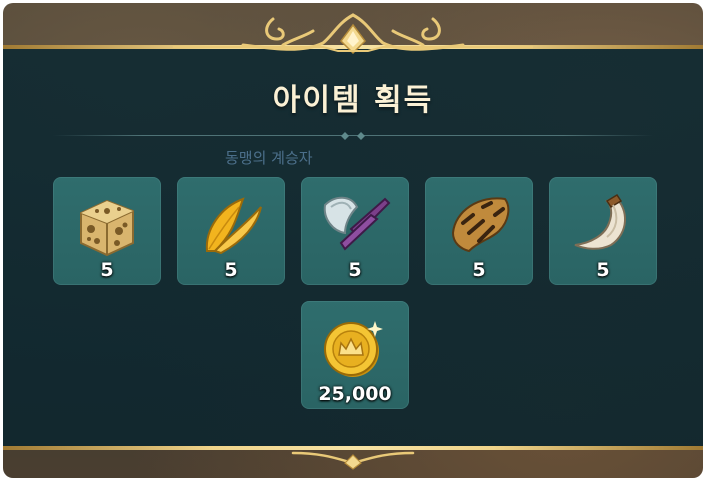 This screenshot has height=481, width=706. What do you see at coordinates (353, 100) in the screenshot?
I see `dialog-title: 아이템 획득` at bounding box center [353, 100].